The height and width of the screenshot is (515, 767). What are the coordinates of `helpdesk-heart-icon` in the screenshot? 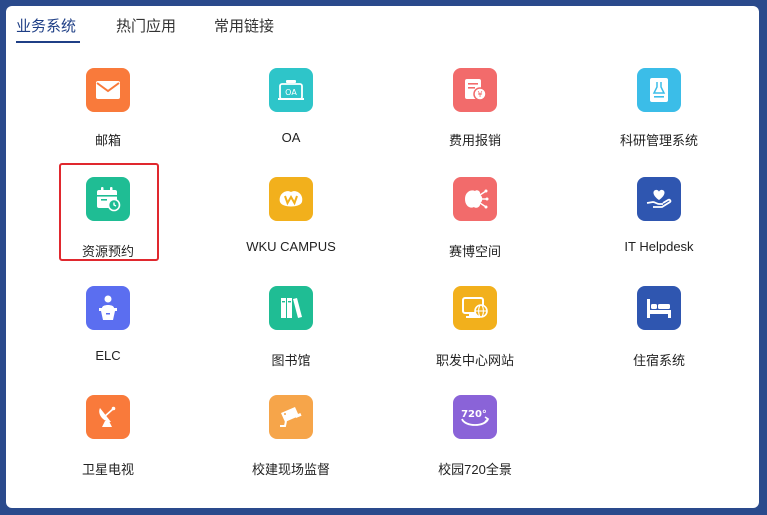 It's located at (659, 199).